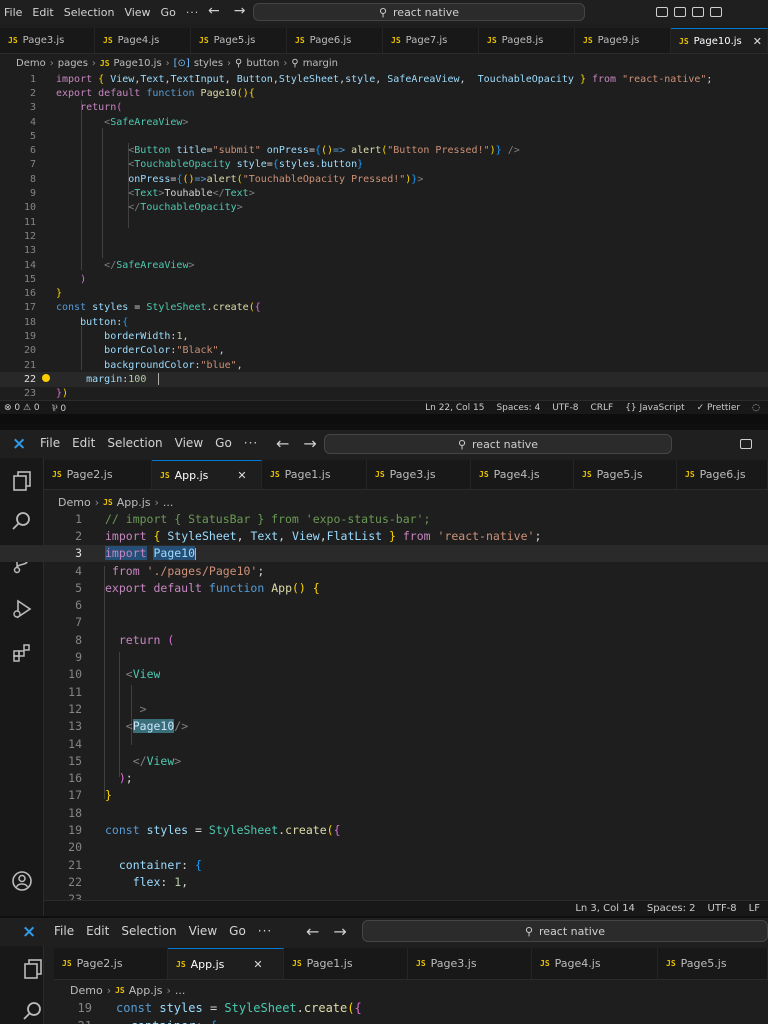 The width and height of the screenshot is (768, 1024). Describe the element at coordinates (454, 408) in the screenshot. I see `cursor-position: Ln 22, Col 15` at that location.